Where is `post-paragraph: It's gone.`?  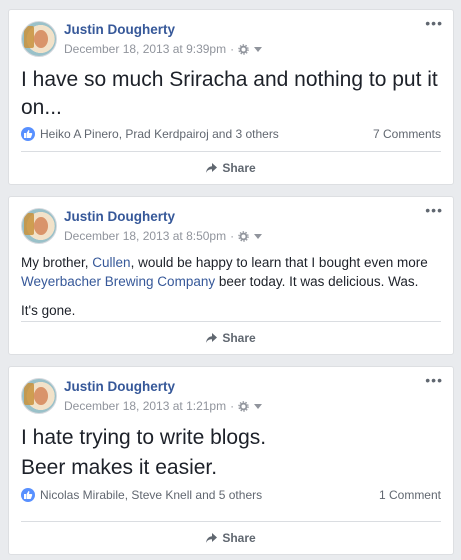 post-paragraph: It's gone. is located at coordinates (48, 310).